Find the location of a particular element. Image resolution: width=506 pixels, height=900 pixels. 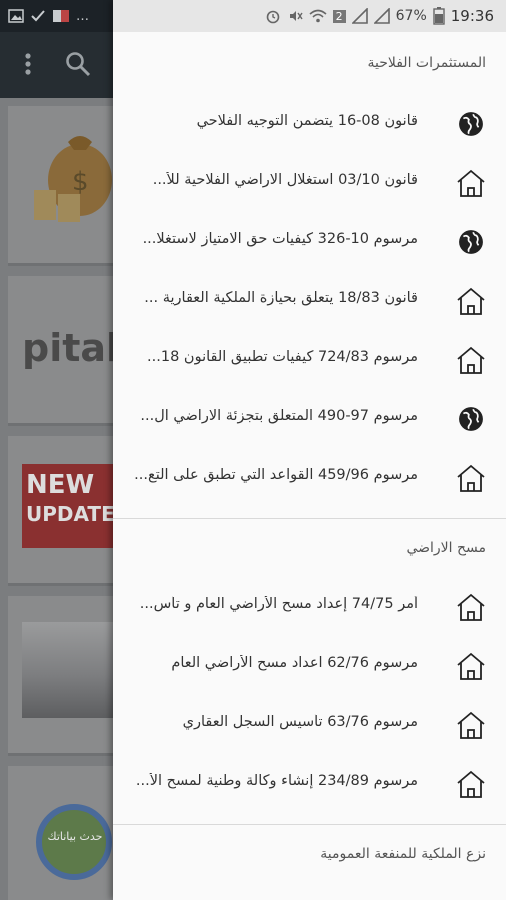

mute-icon is located at coordinates (296, 16).